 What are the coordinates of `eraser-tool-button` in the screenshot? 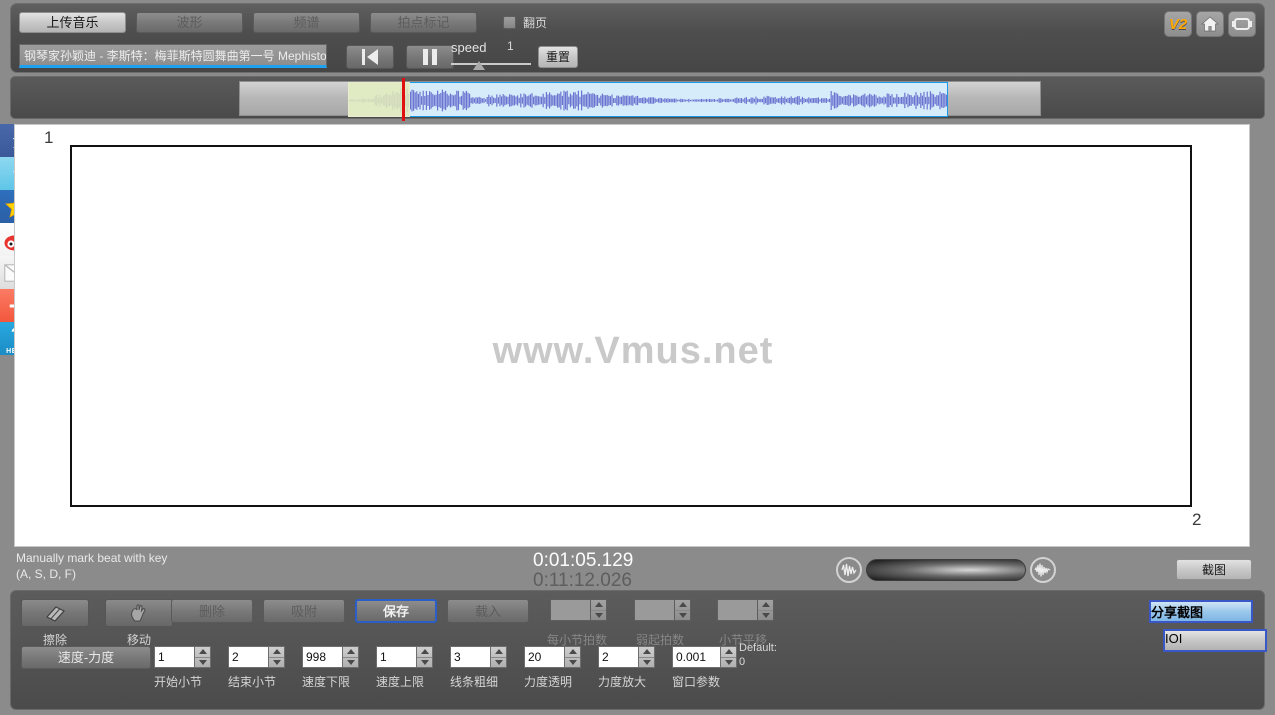 It's located at (55, 613).